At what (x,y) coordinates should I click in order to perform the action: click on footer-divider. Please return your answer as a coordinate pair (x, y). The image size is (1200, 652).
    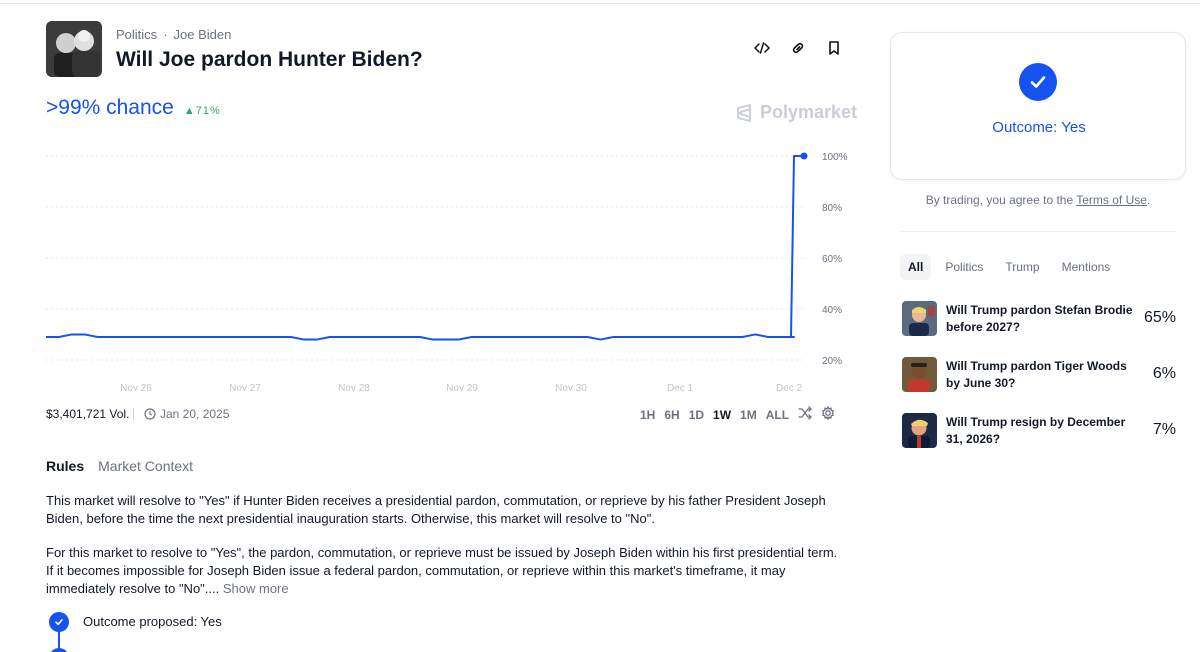
    Looking at the image, I should click on (133, 414).